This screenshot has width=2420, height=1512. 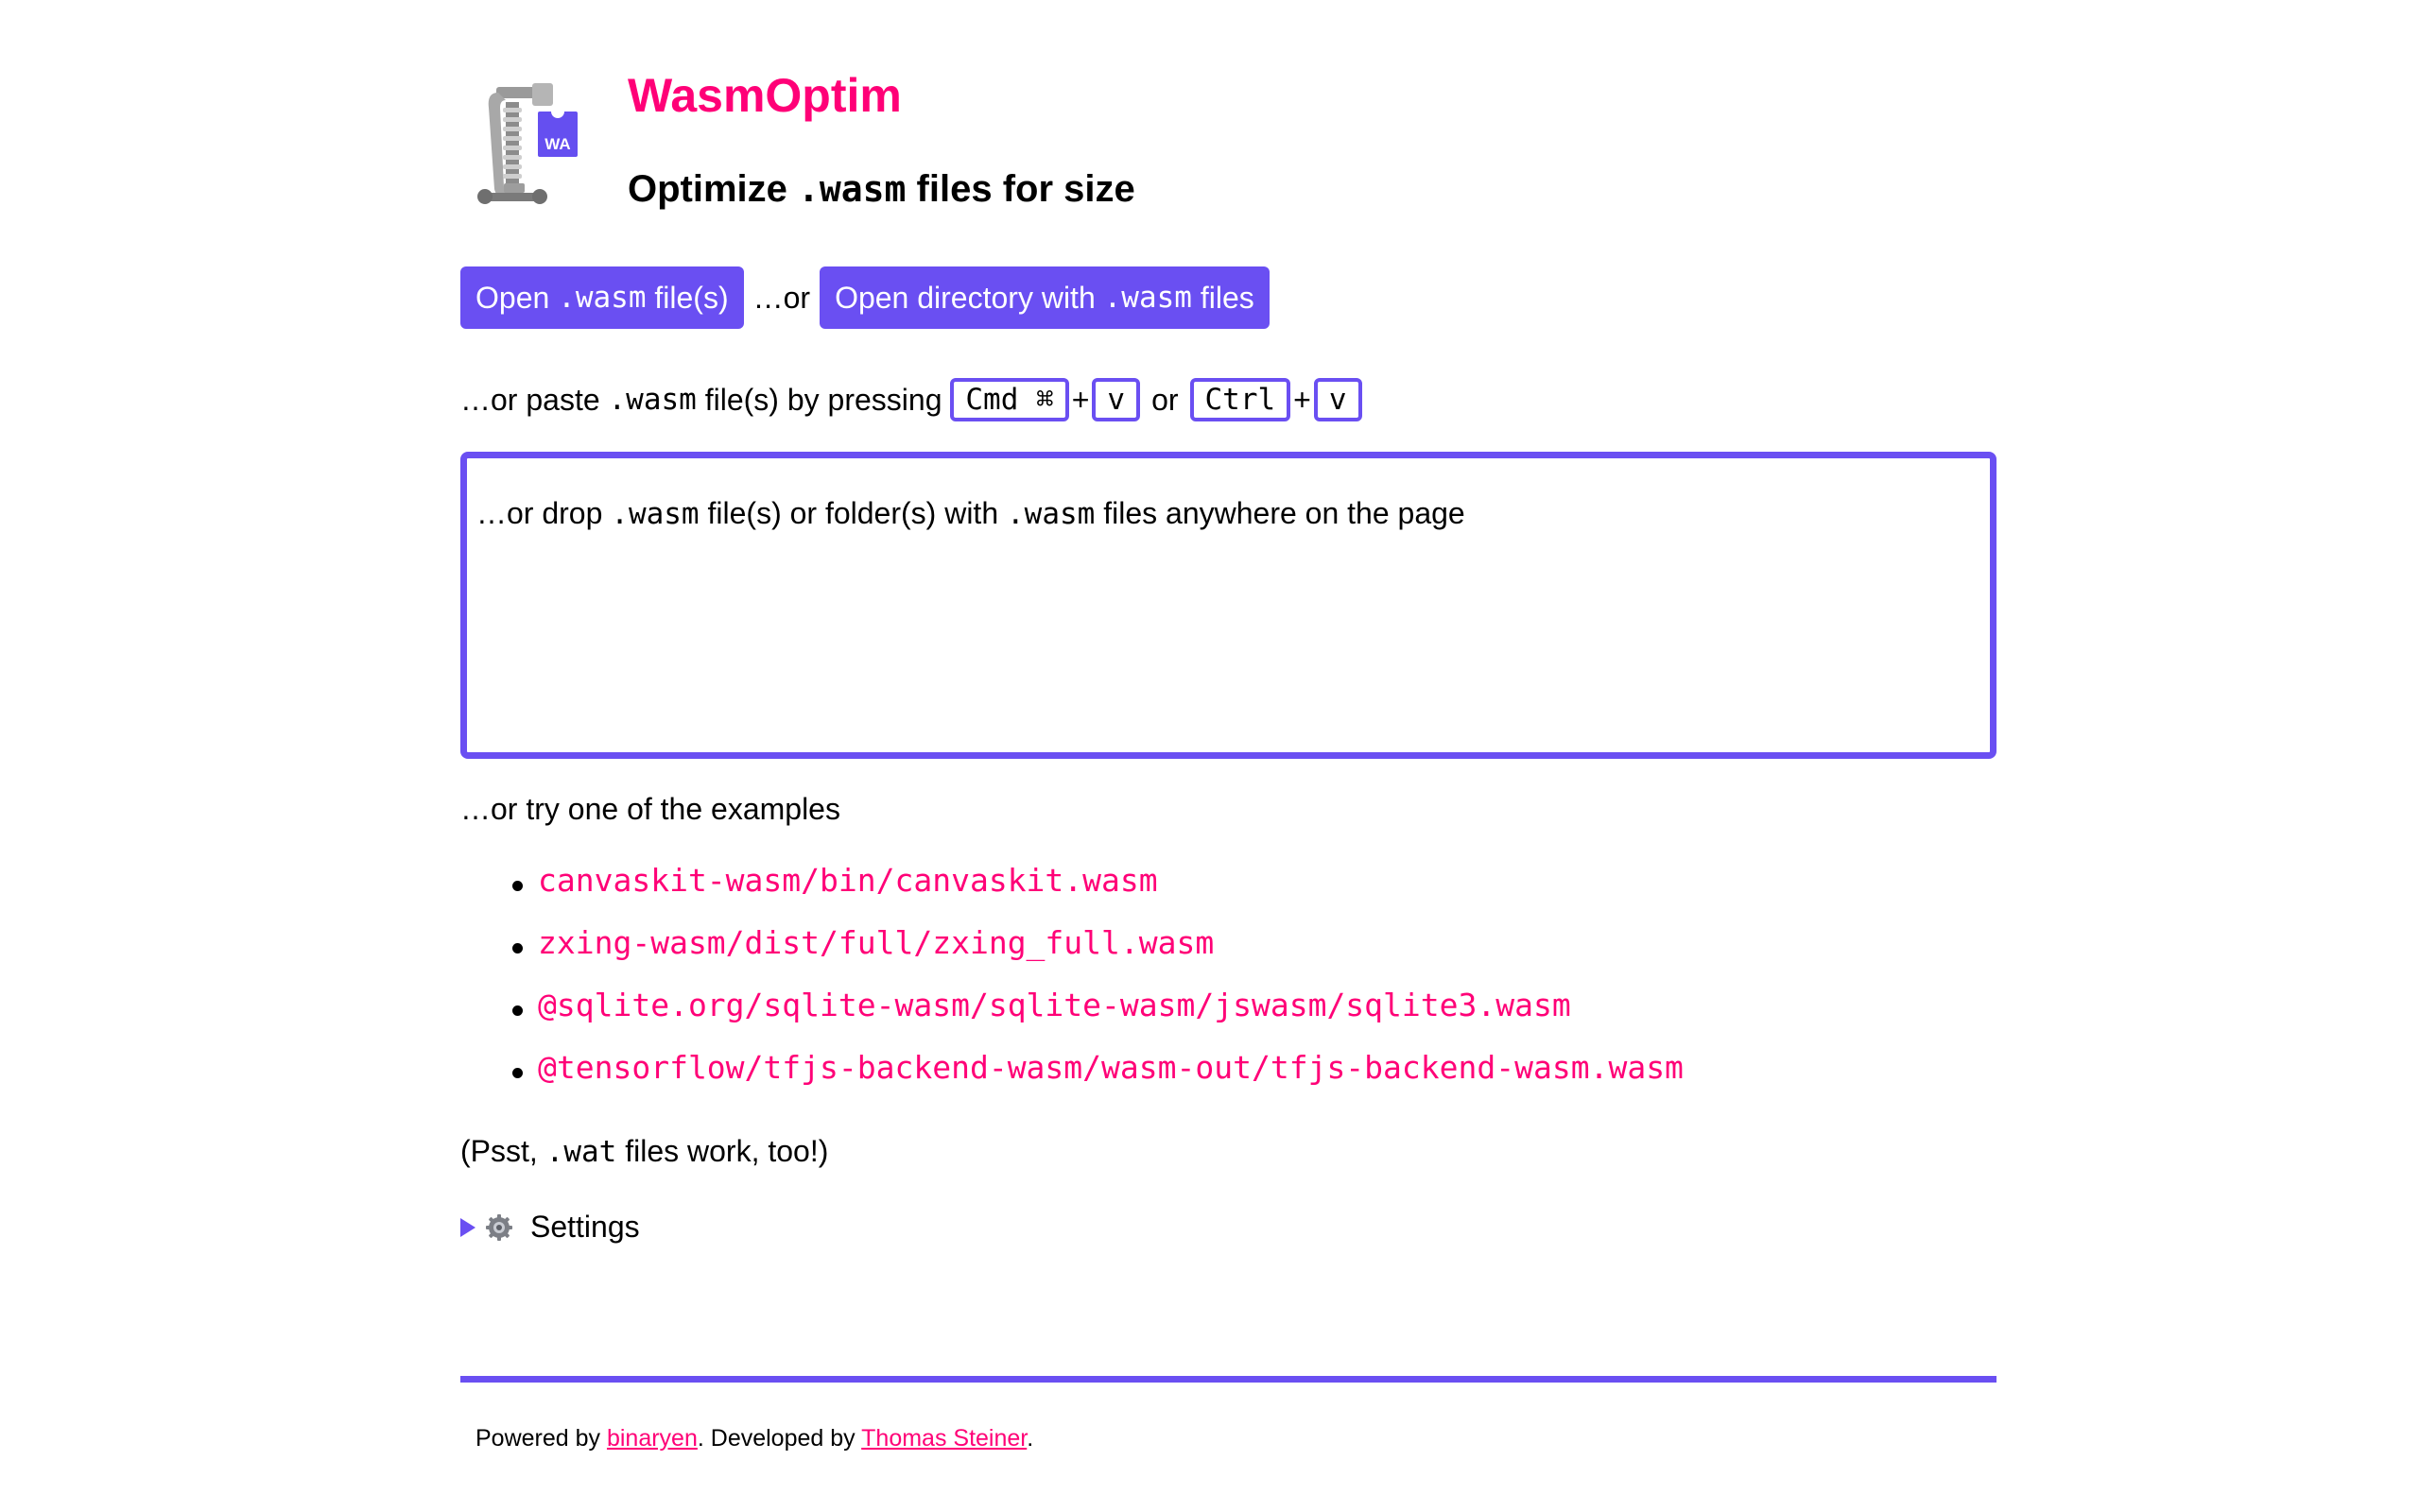 I want to click on app-subtitle: Optimize .wasm files for size, so click(x=881, y=189).